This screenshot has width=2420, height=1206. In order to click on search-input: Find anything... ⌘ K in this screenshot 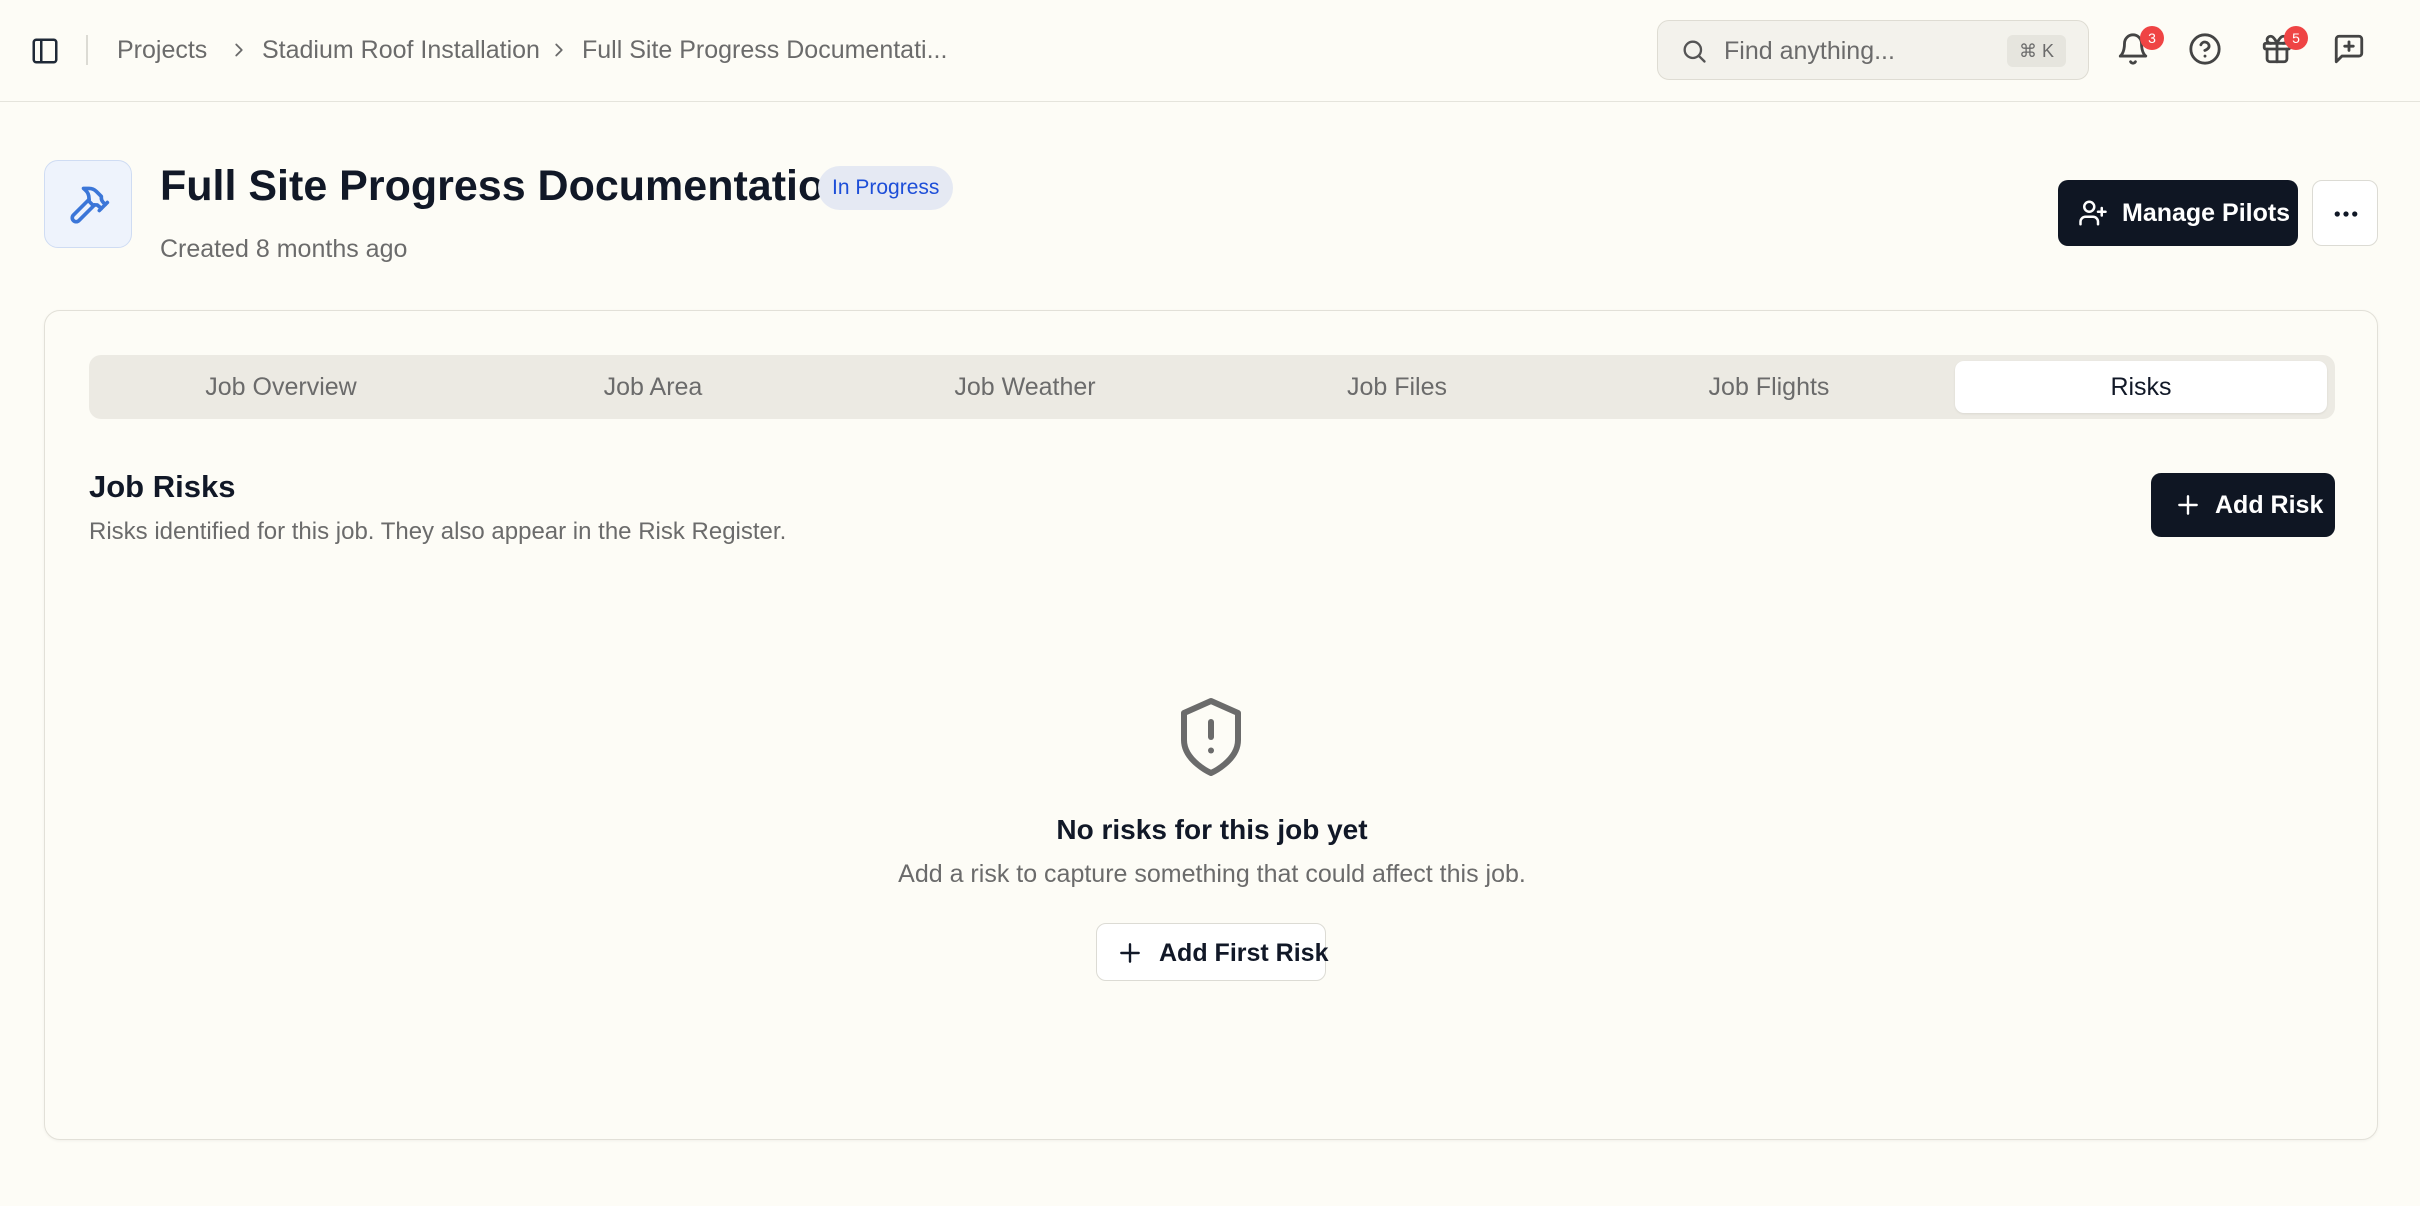, I will do `click(1873, 50)`.